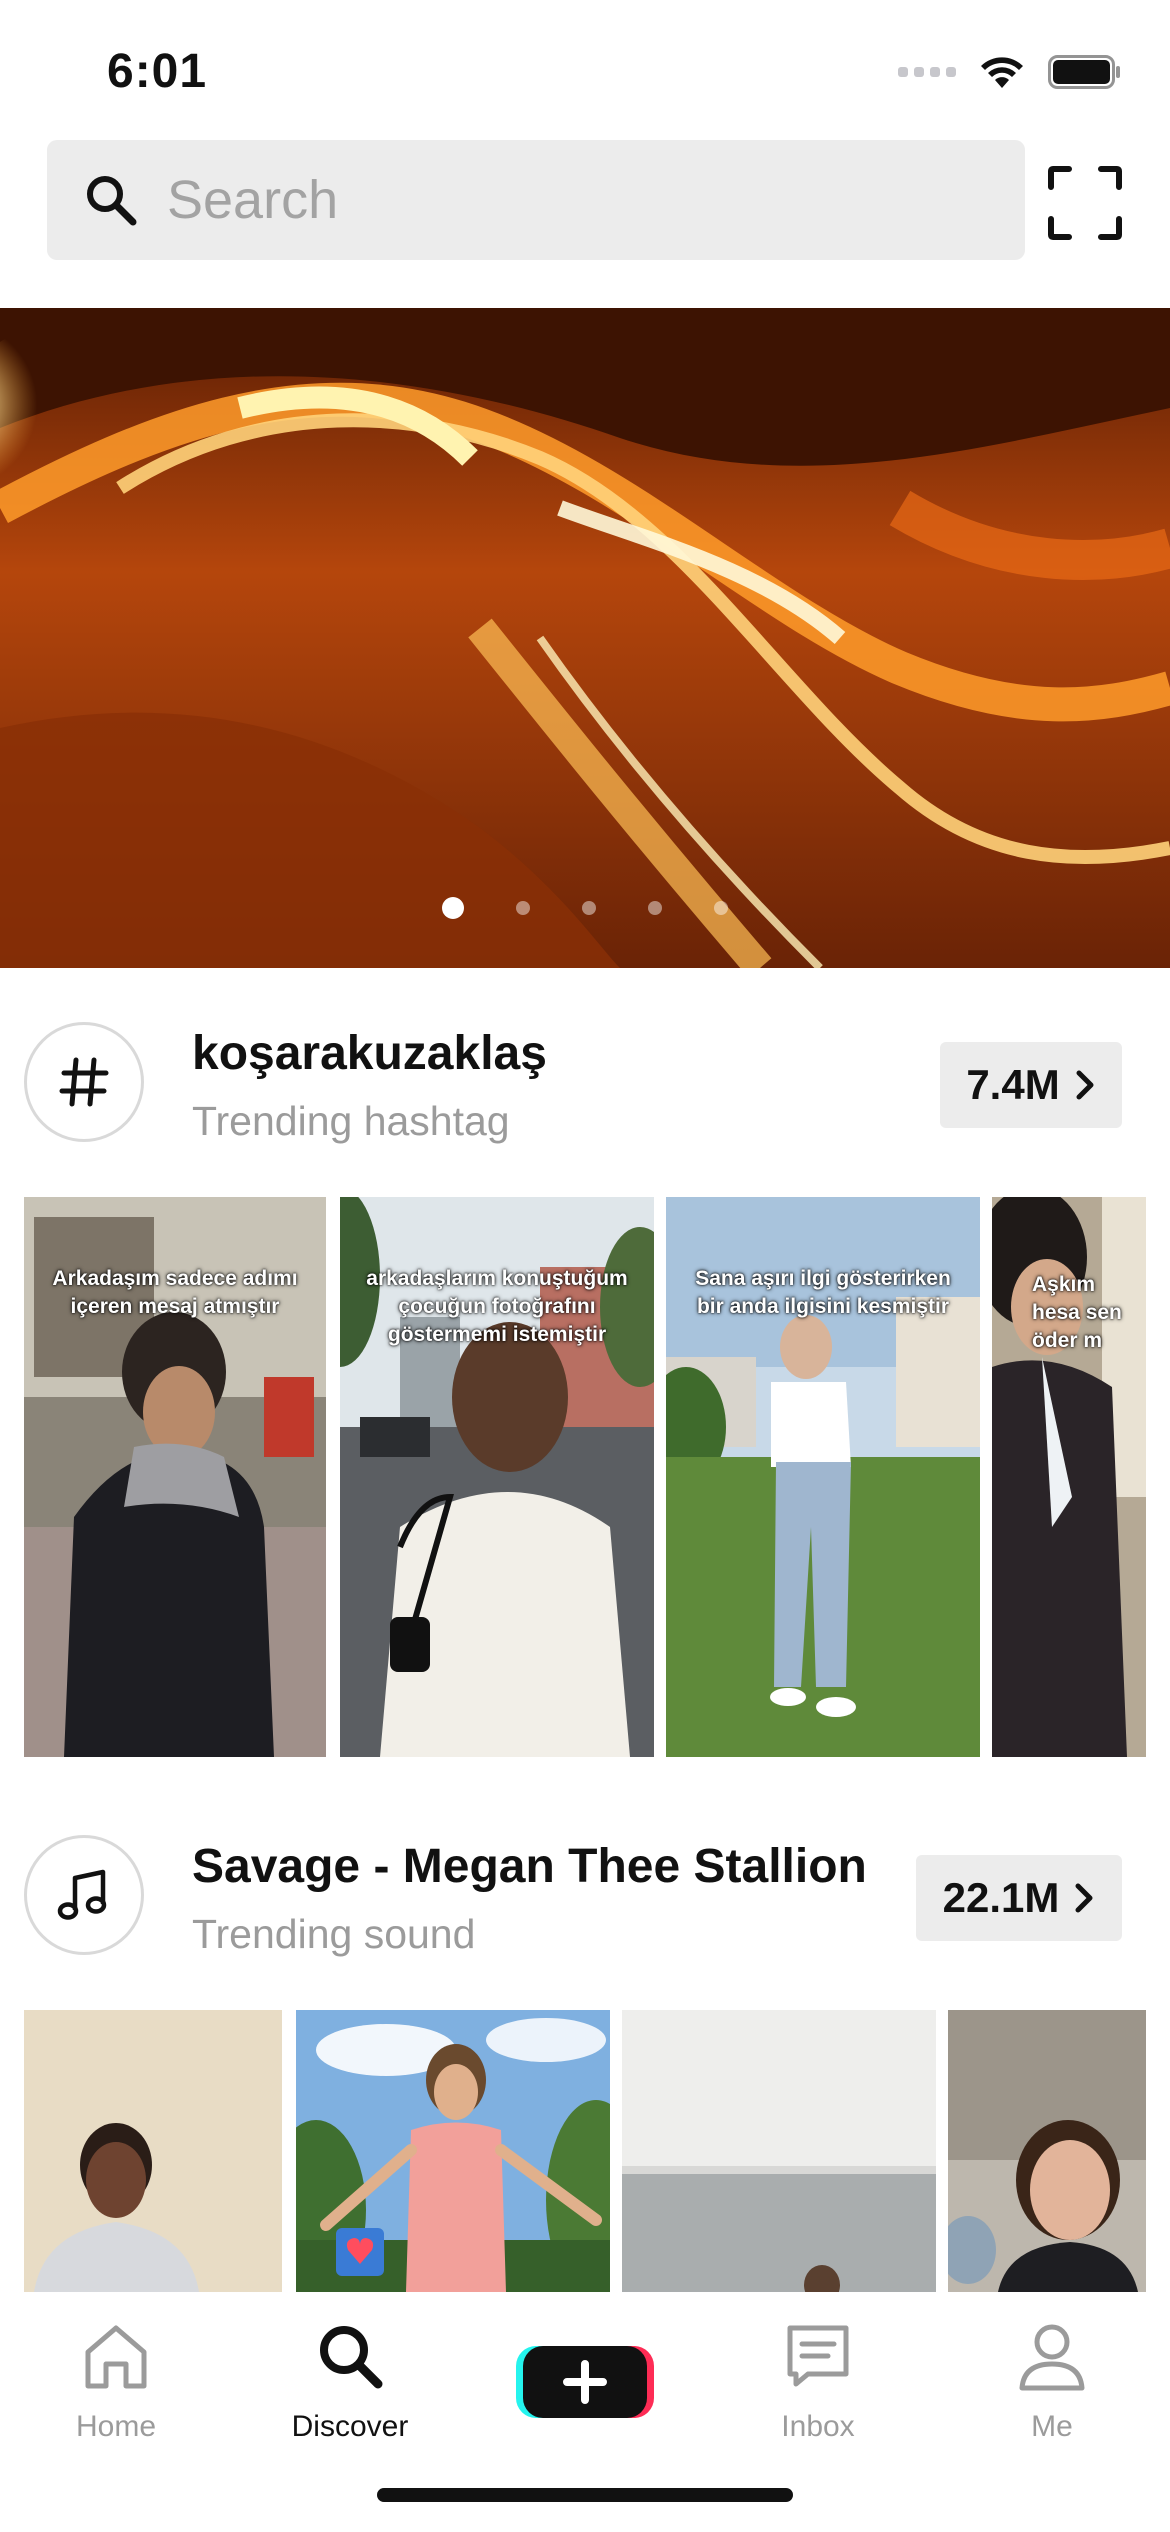  What do you see at coordinates (157, 71) in the screenshot?
I see `status-time: 6:01` at bounding box center [157, 71].